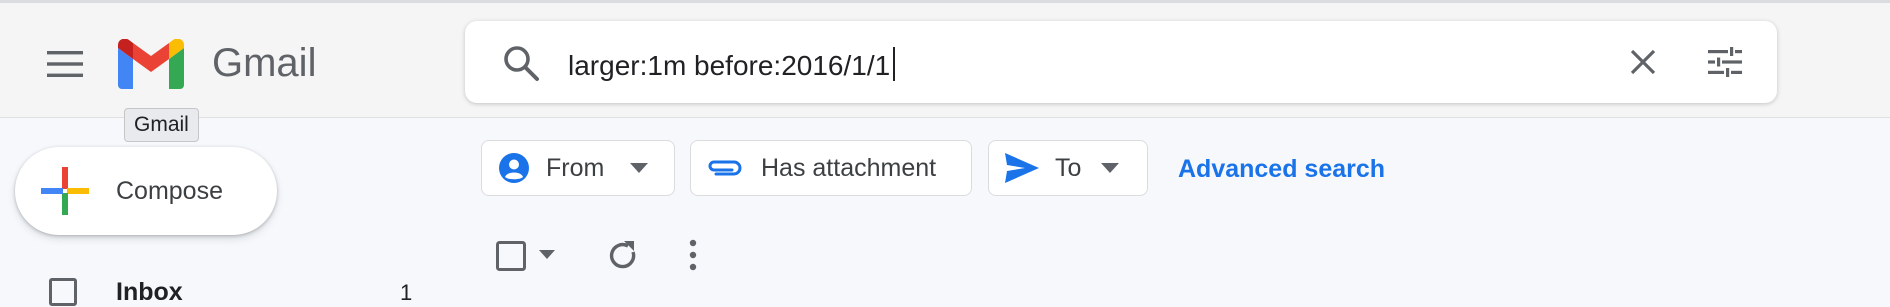  I want to click on inbox-icon, so click(63, 292).